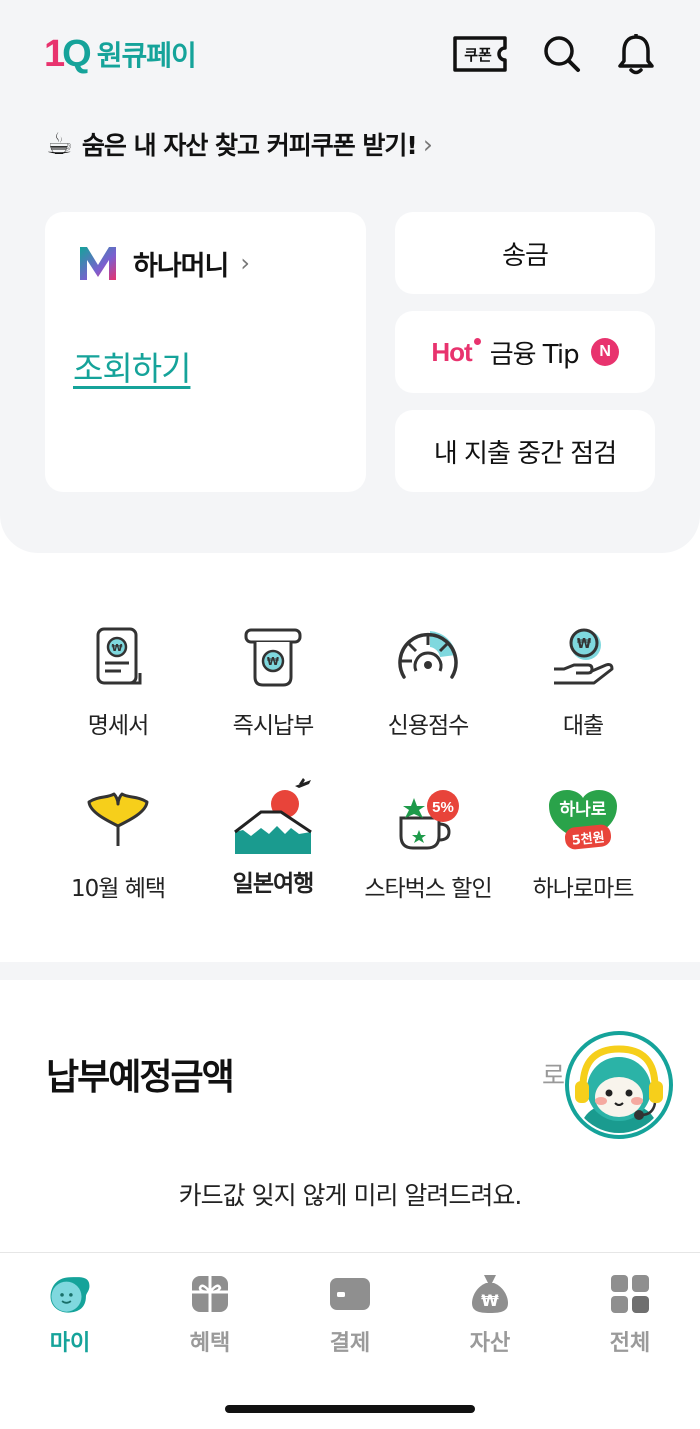  Describe the element at coordinates (210, 1343) in the screenshot. I see `tab-benefits-label: 혜택` at that location.